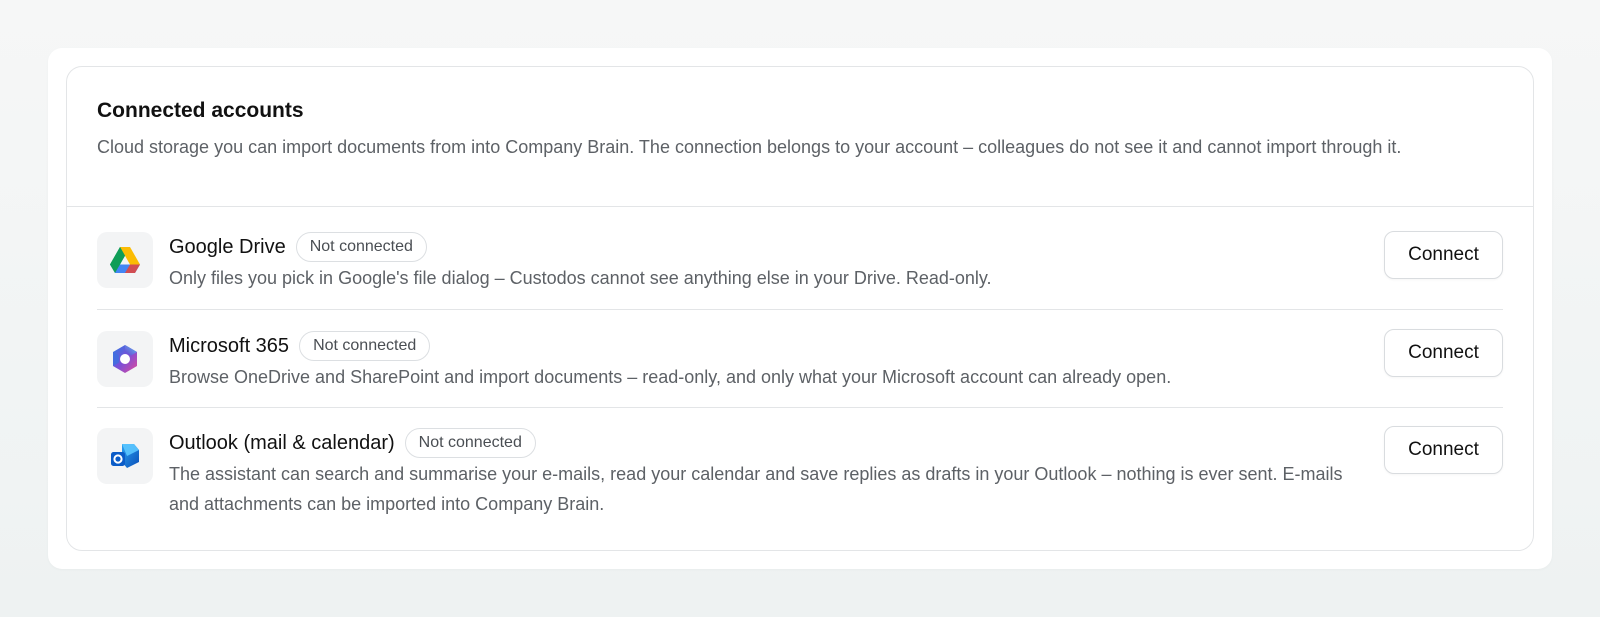 This screenshot has height=617, width=1600. What do you see at coordinates (200, 110) in the screenshot?
I see `section-title: Connected accounts` at bounding box center [200, 110].